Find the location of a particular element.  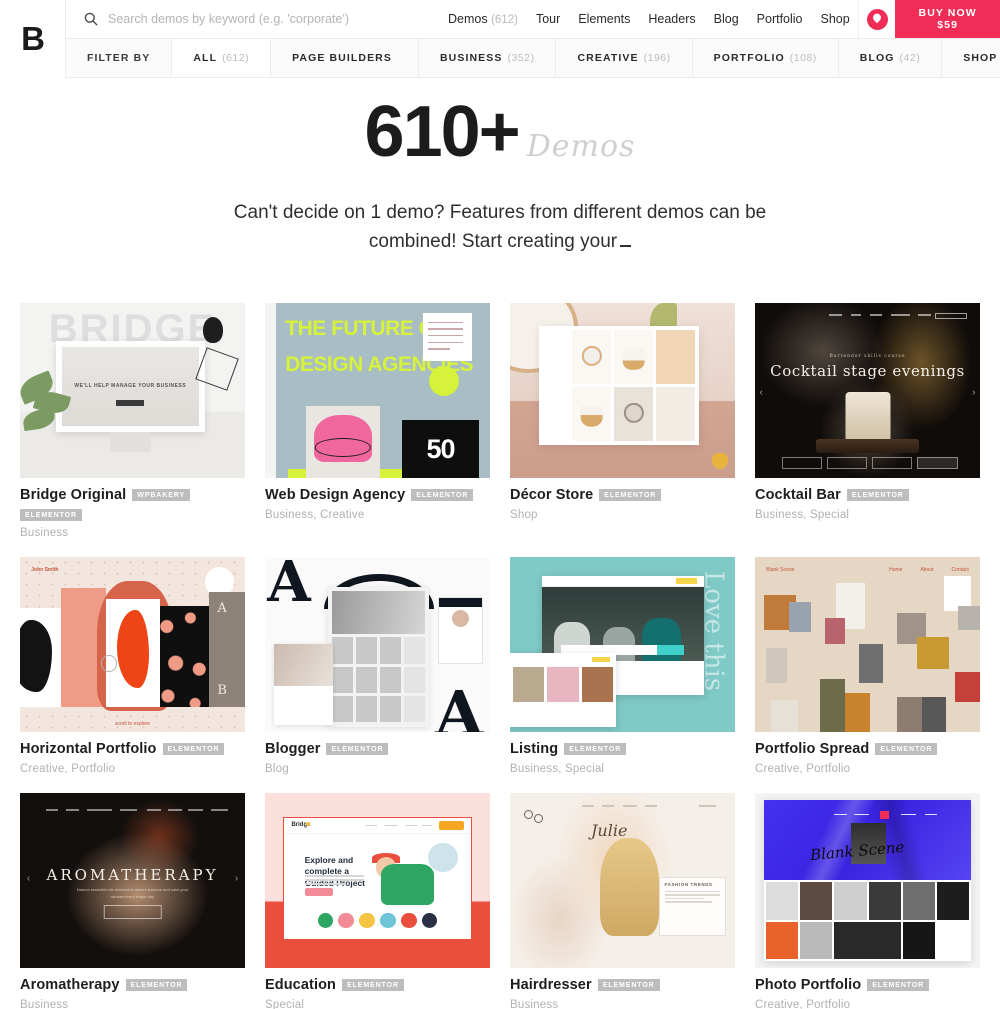

demo-meta: Aromatherapy ELEMENTOR Business is located at coordinates (132, 988).